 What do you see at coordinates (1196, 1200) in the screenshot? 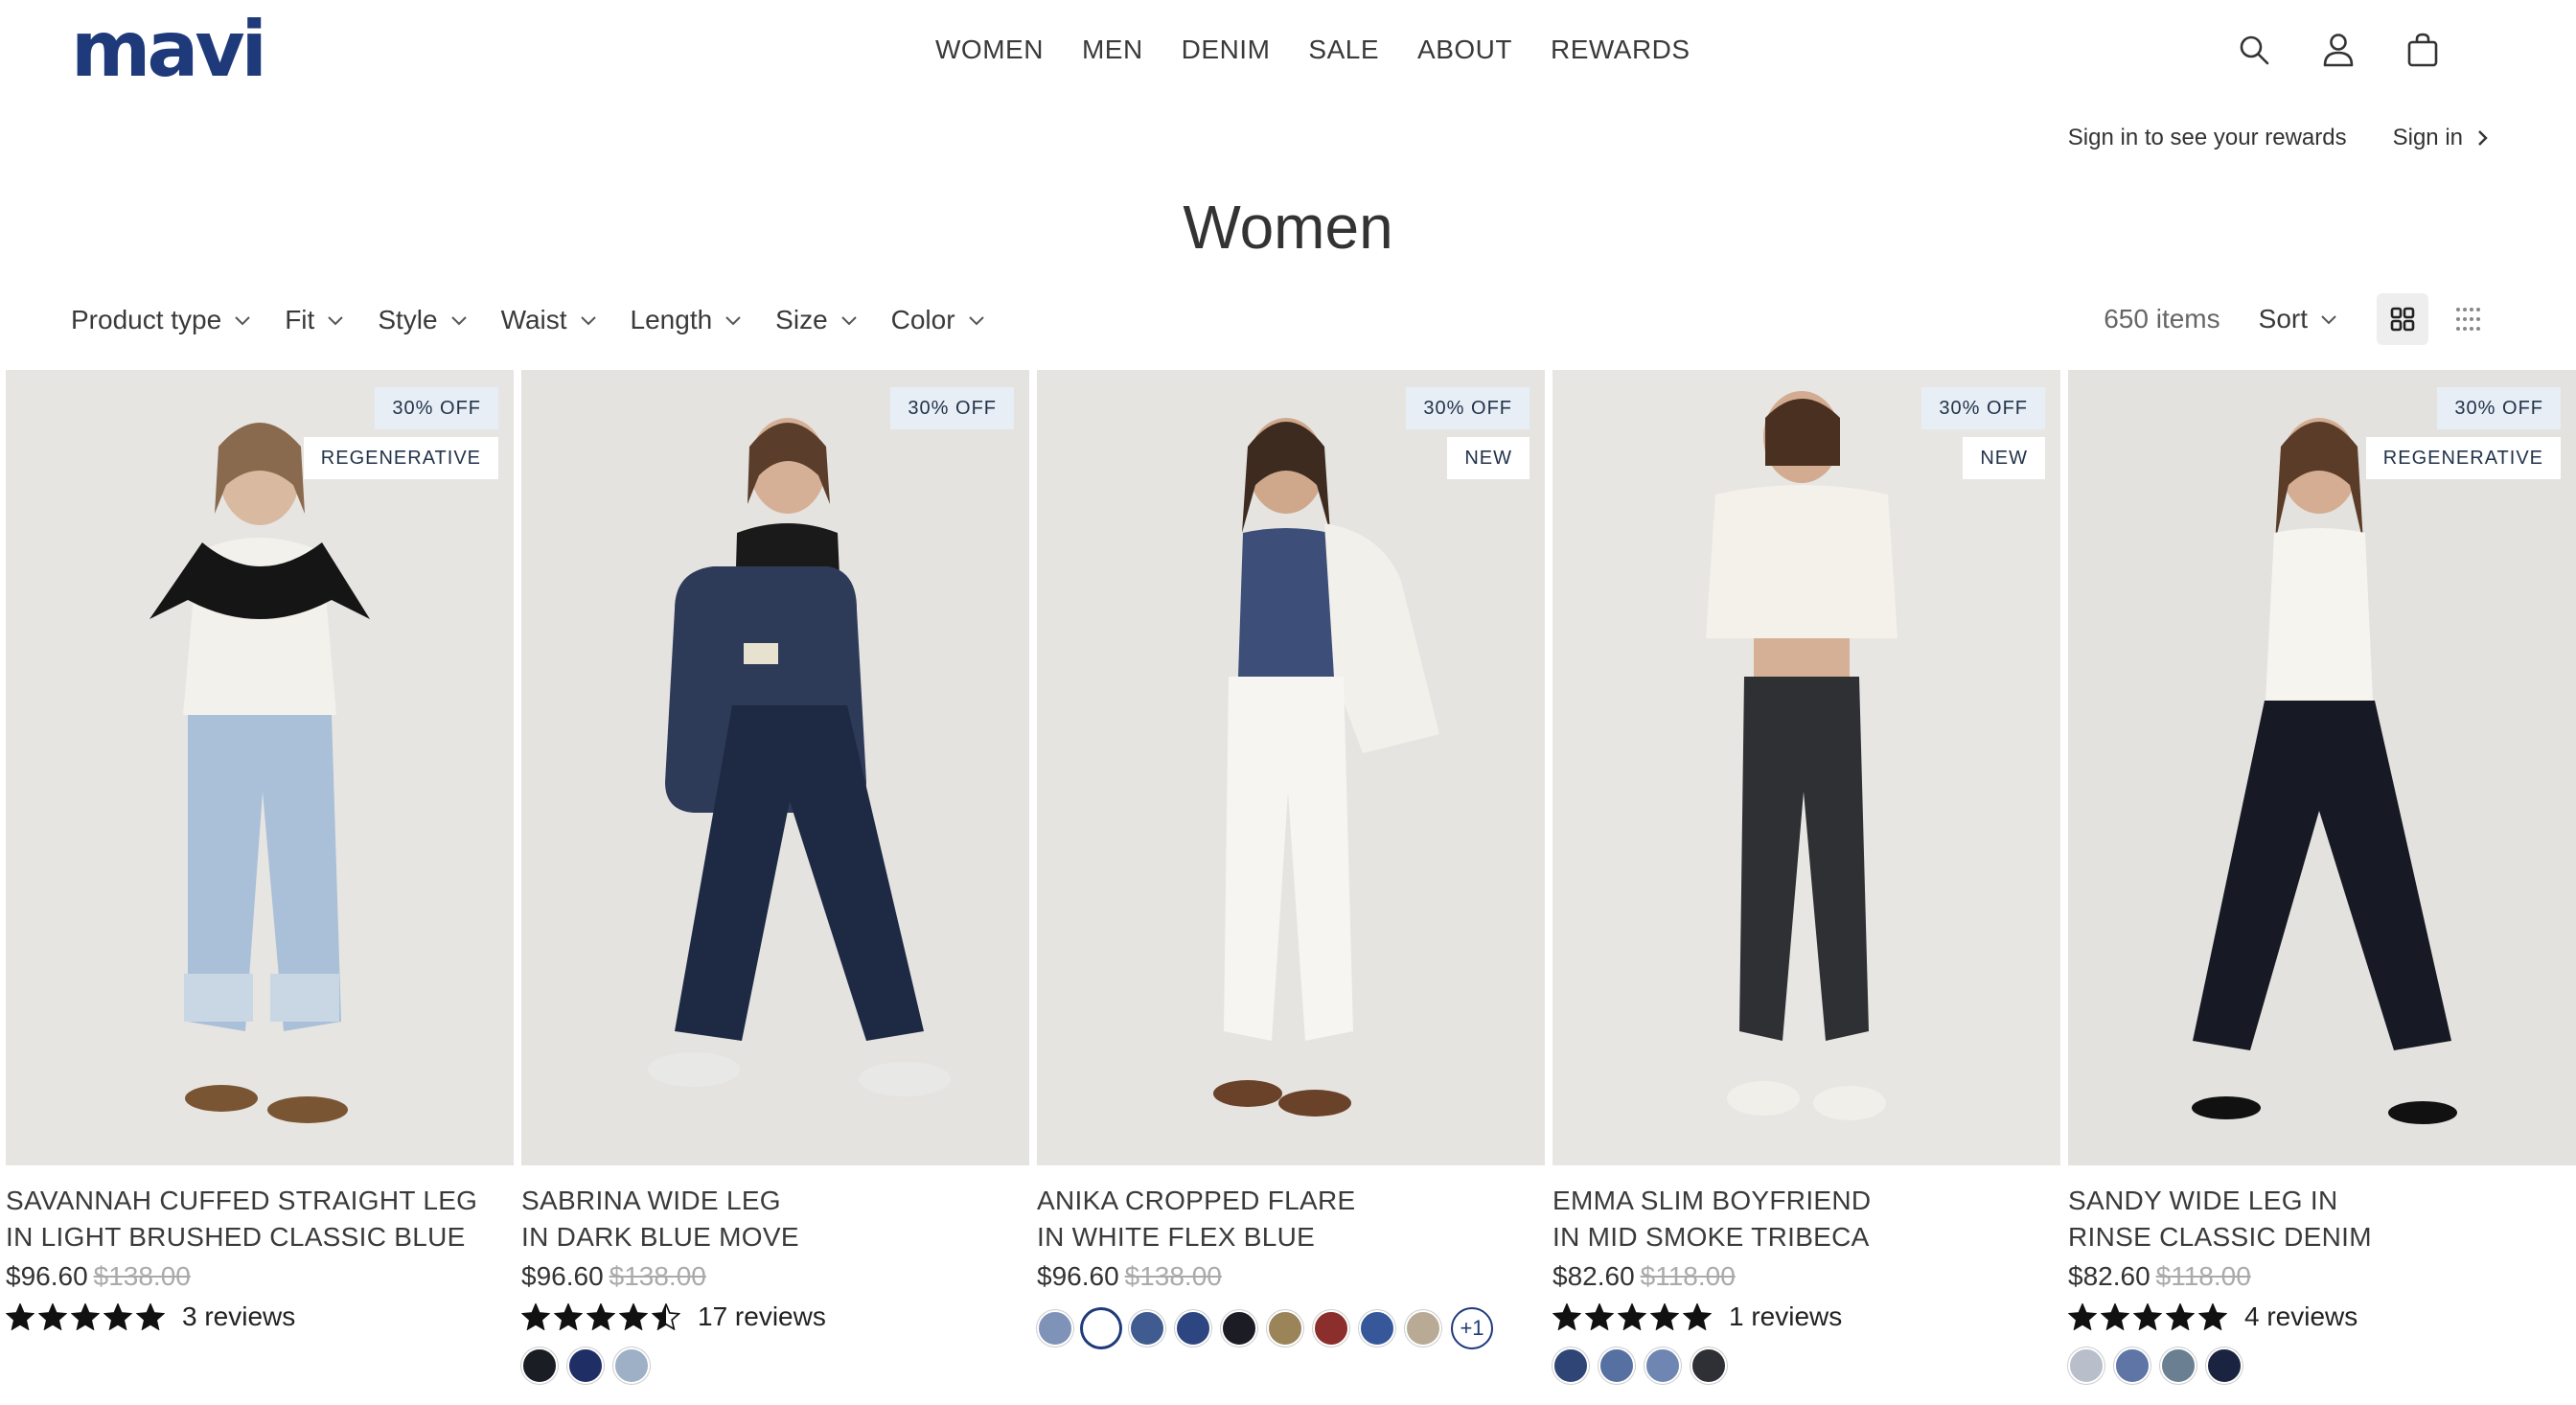
I see `product-name-line: ANIKA CROPPED FLARE` at bounding box center [1196, 1200].